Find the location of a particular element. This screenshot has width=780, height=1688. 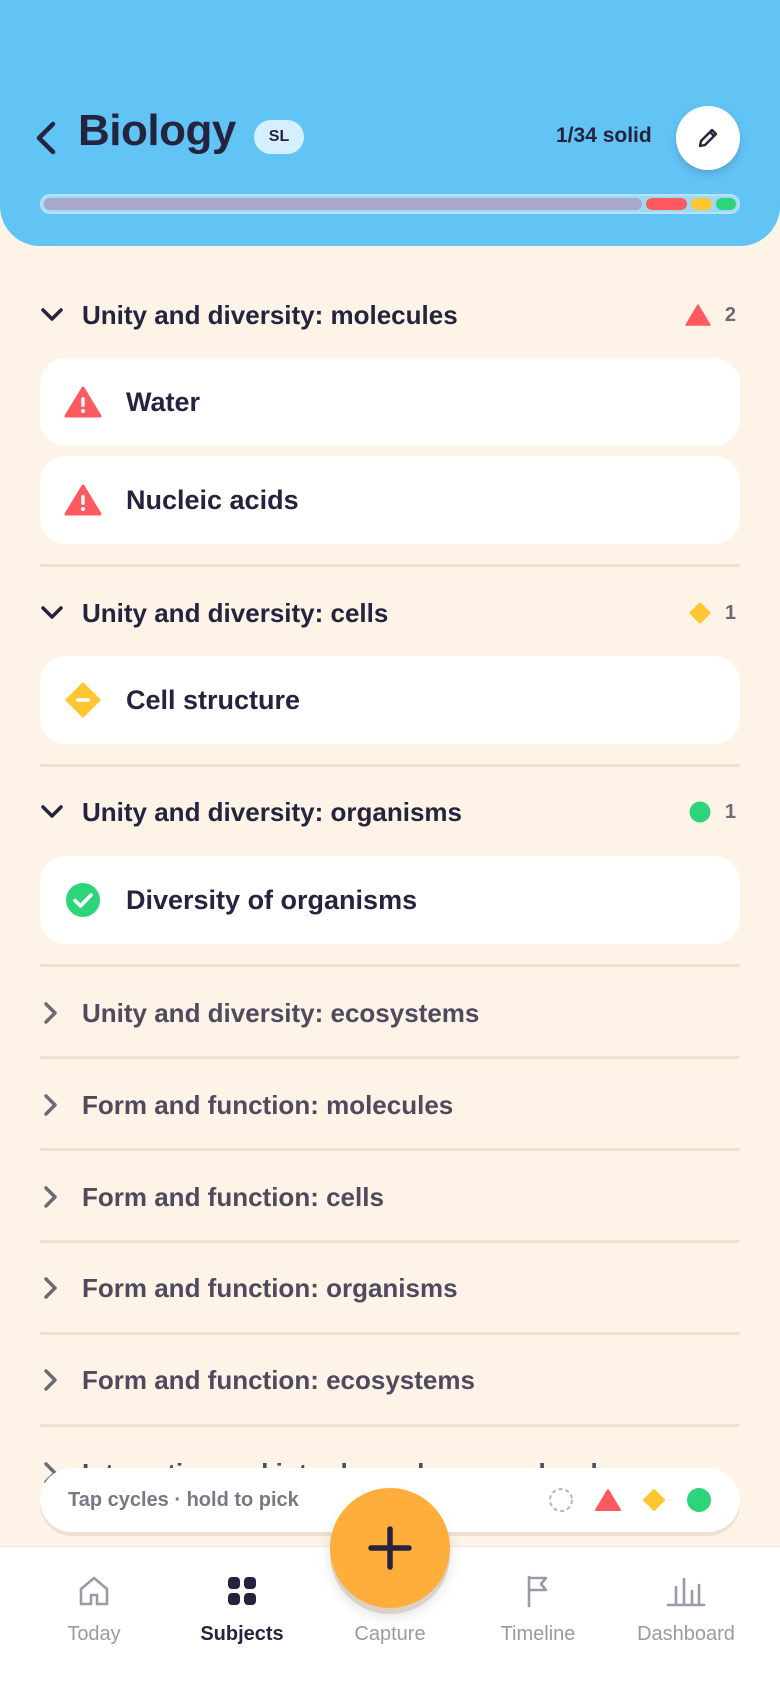

check-circle-icon is located at coordinates (83, 900).